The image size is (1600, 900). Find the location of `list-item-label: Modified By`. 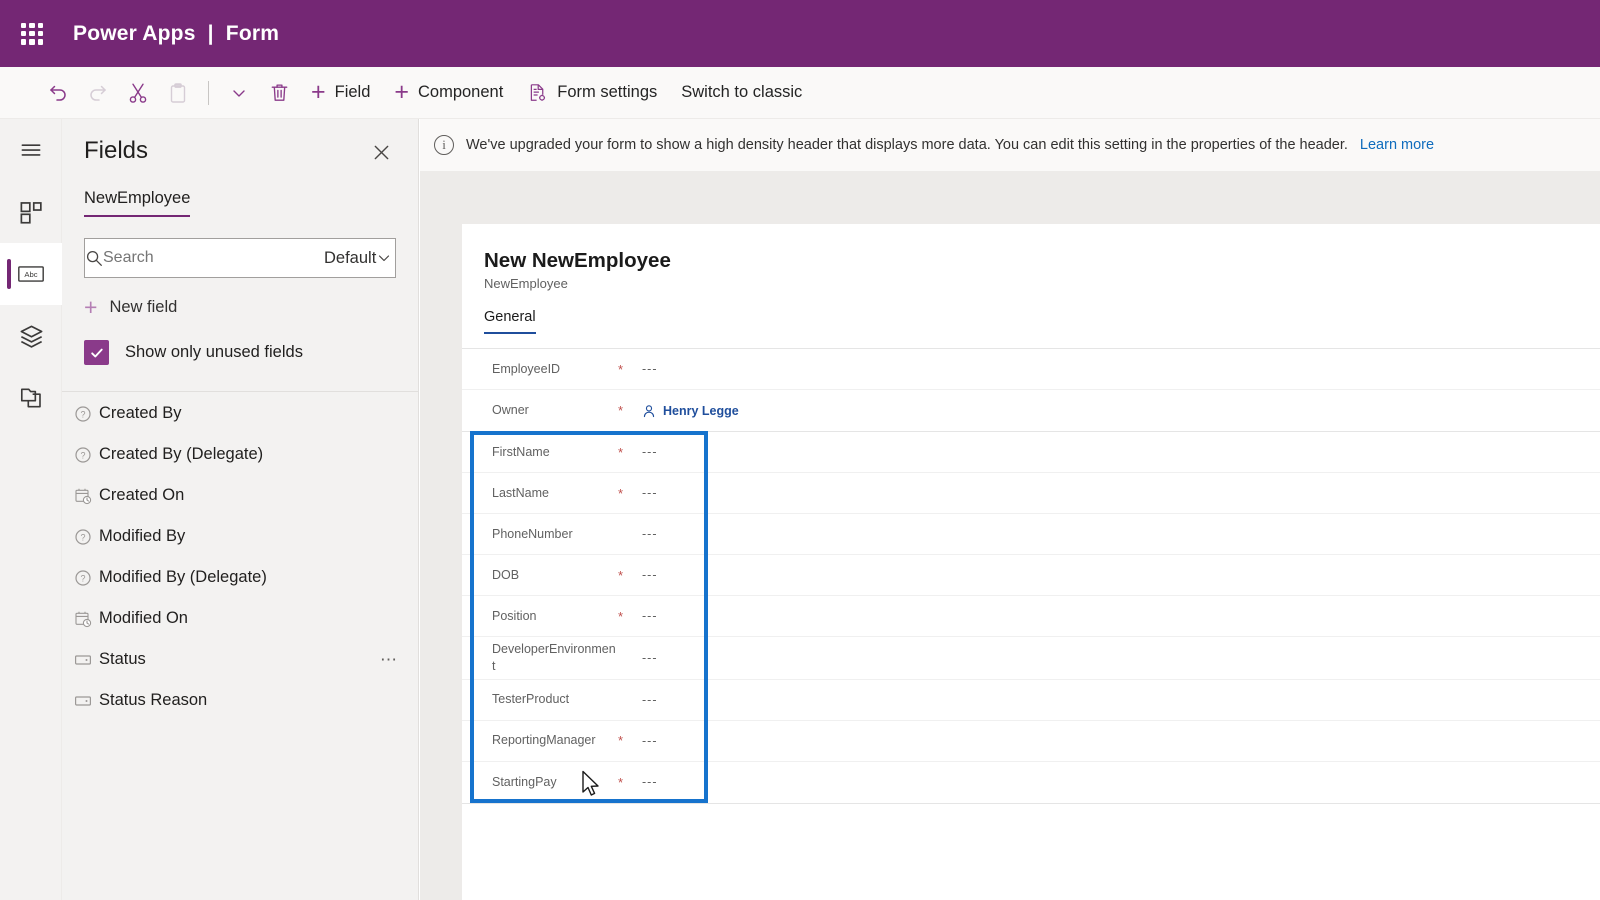

list-item-label: Modified By is located at coordinates (142, 536).